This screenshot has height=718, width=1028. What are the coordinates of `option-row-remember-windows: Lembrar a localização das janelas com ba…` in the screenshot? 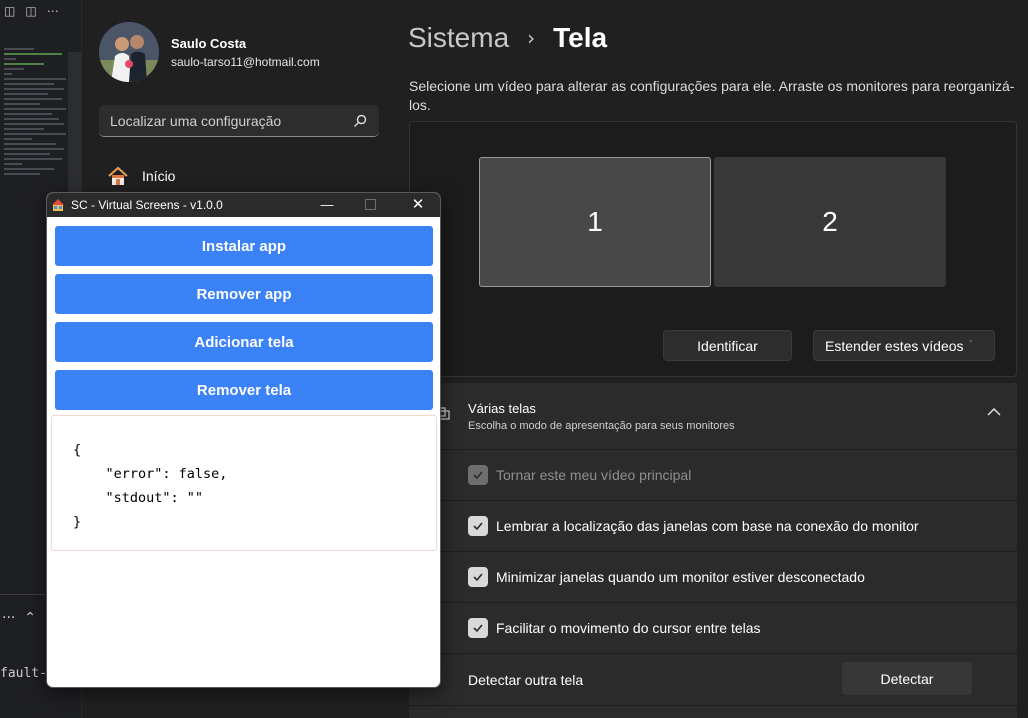 It's located at (713, 526).